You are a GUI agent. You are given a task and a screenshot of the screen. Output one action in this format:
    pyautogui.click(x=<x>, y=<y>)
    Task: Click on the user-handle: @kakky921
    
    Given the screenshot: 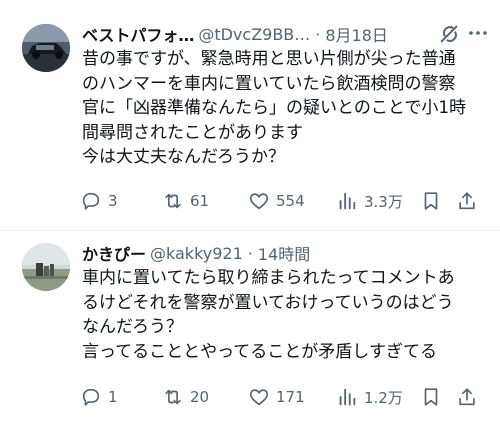 What is the action you would take?
    pyautogui.click(x=196, y=253)
    